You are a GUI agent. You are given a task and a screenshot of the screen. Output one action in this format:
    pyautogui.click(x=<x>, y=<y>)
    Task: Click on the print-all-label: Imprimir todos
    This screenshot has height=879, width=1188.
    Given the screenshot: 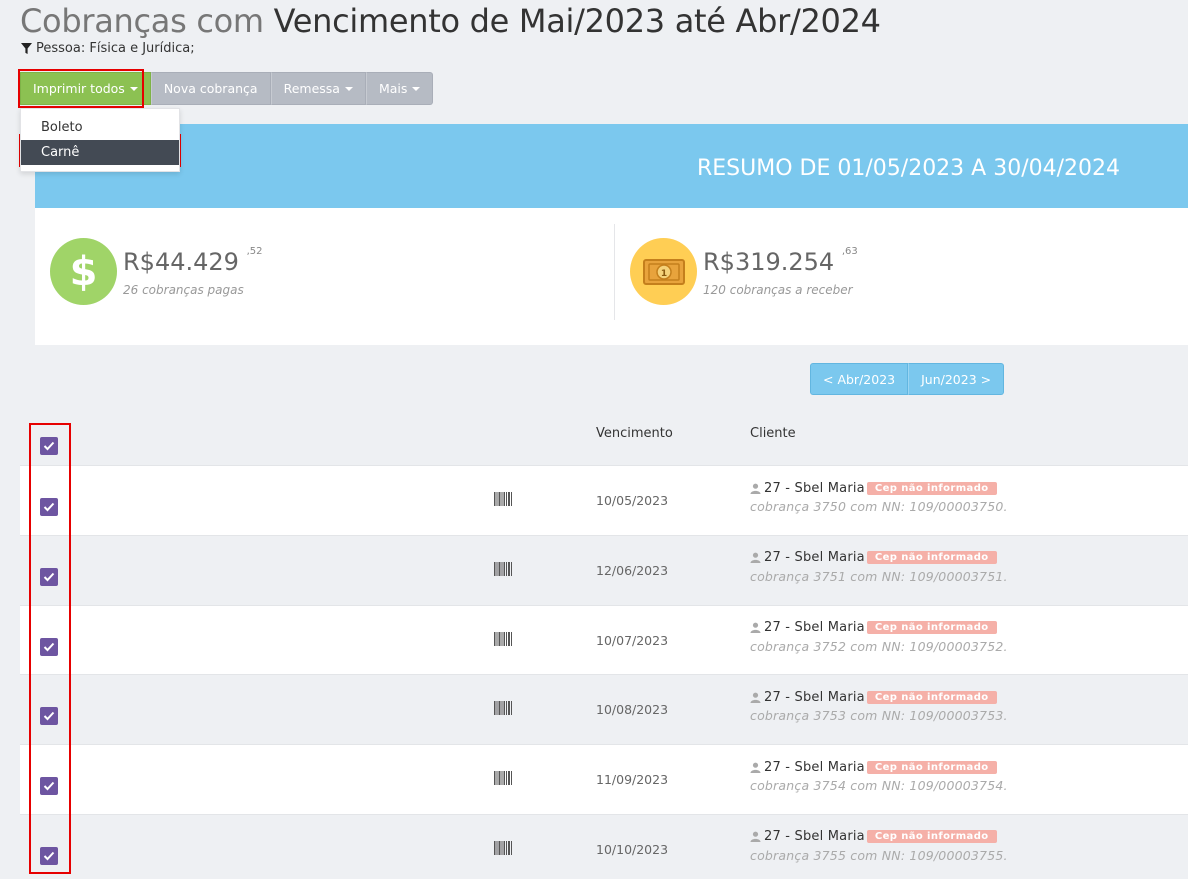 What is the action you would take?
    pyautogui.click(x=79, y=88)
    